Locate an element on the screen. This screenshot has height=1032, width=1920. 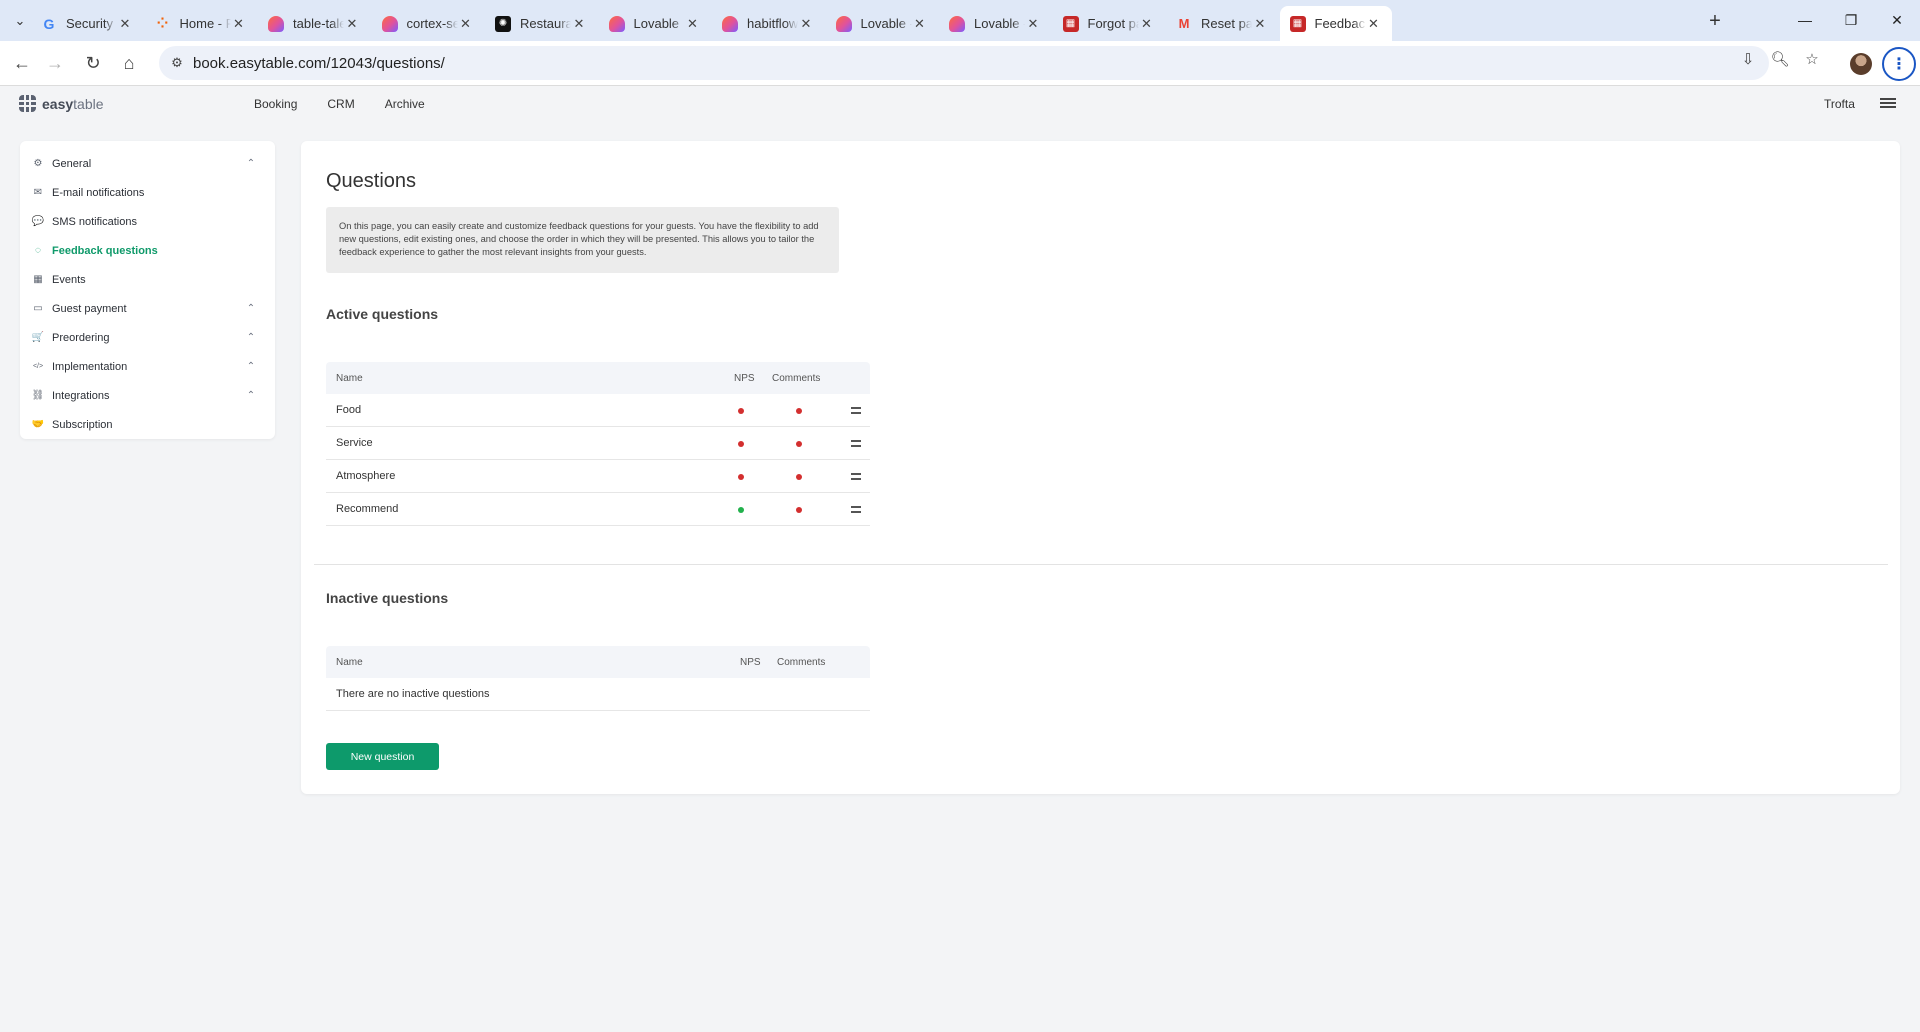
sidebar-item-label: Subscription is located at coordinates (82, 424).